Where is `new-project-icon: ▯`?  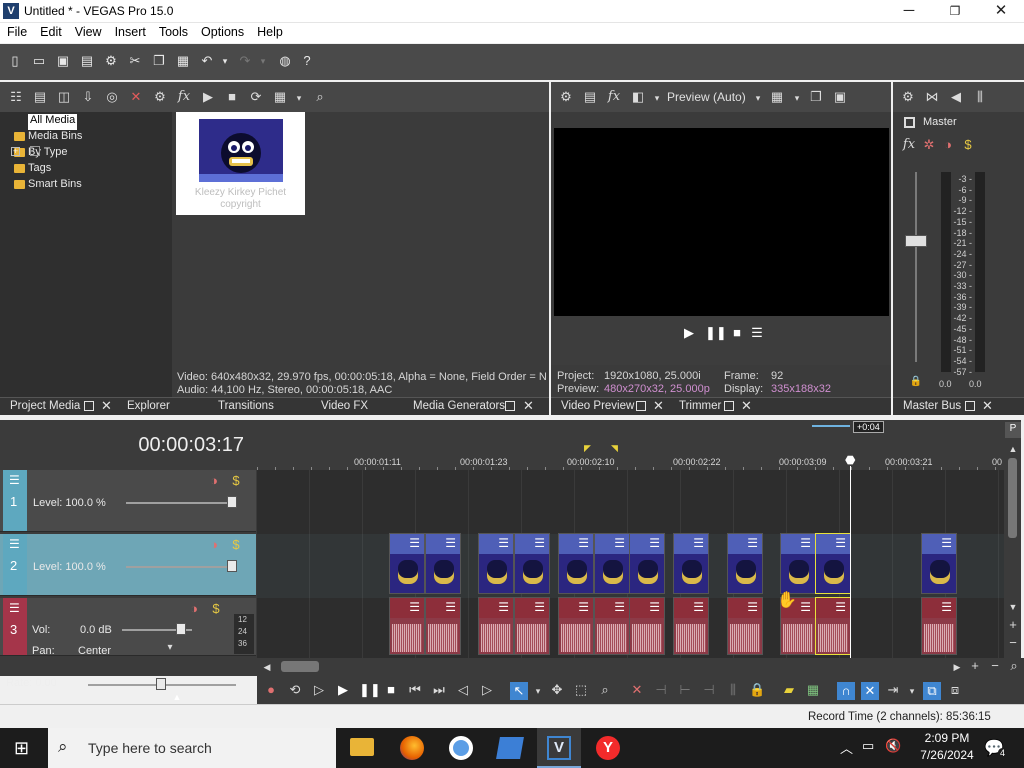
new-project-icon: ▯ is located at coordinates (15, 61).